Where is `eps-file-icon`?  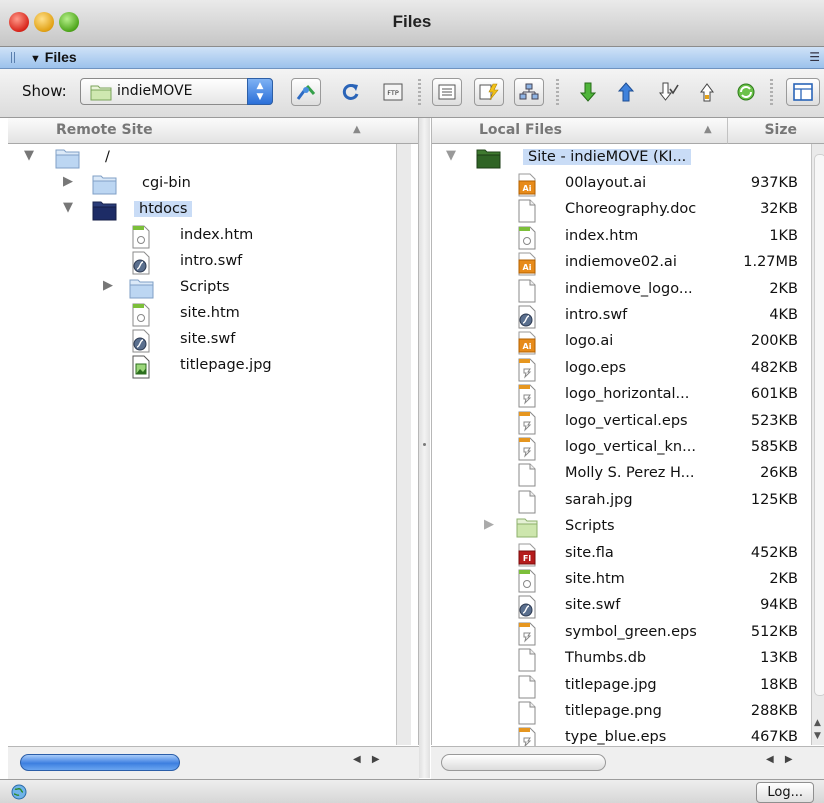 eps-file-icon is located at coordinates (527, 449).